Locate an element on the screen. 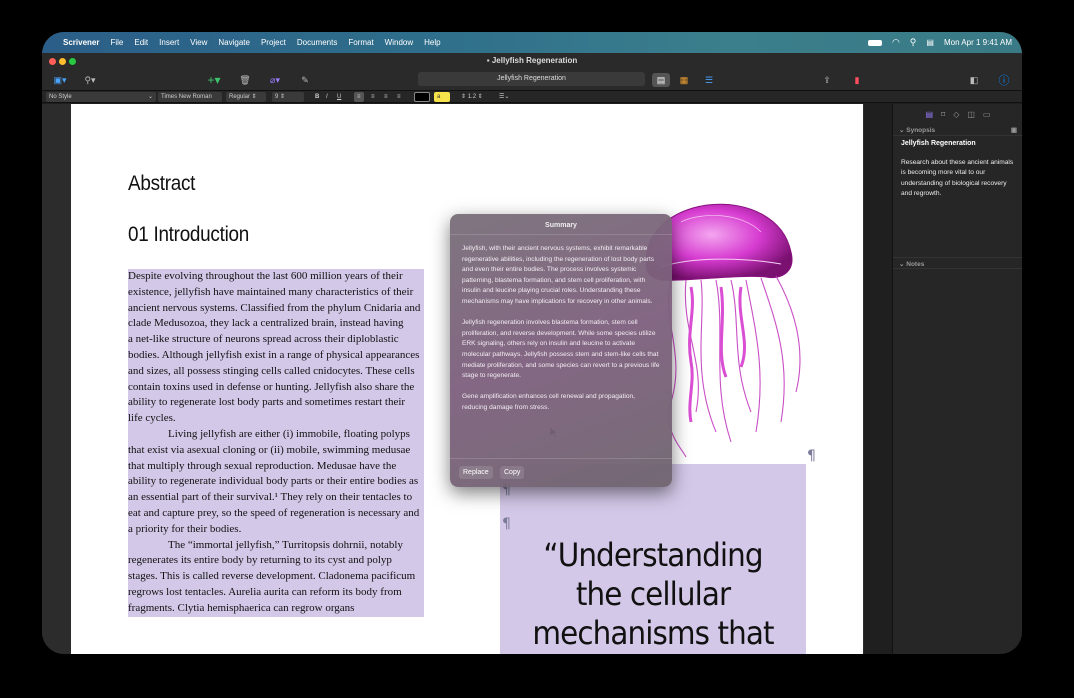 The image size is (1074, 698). menu-format: Format is located at coordinates (360, 42).